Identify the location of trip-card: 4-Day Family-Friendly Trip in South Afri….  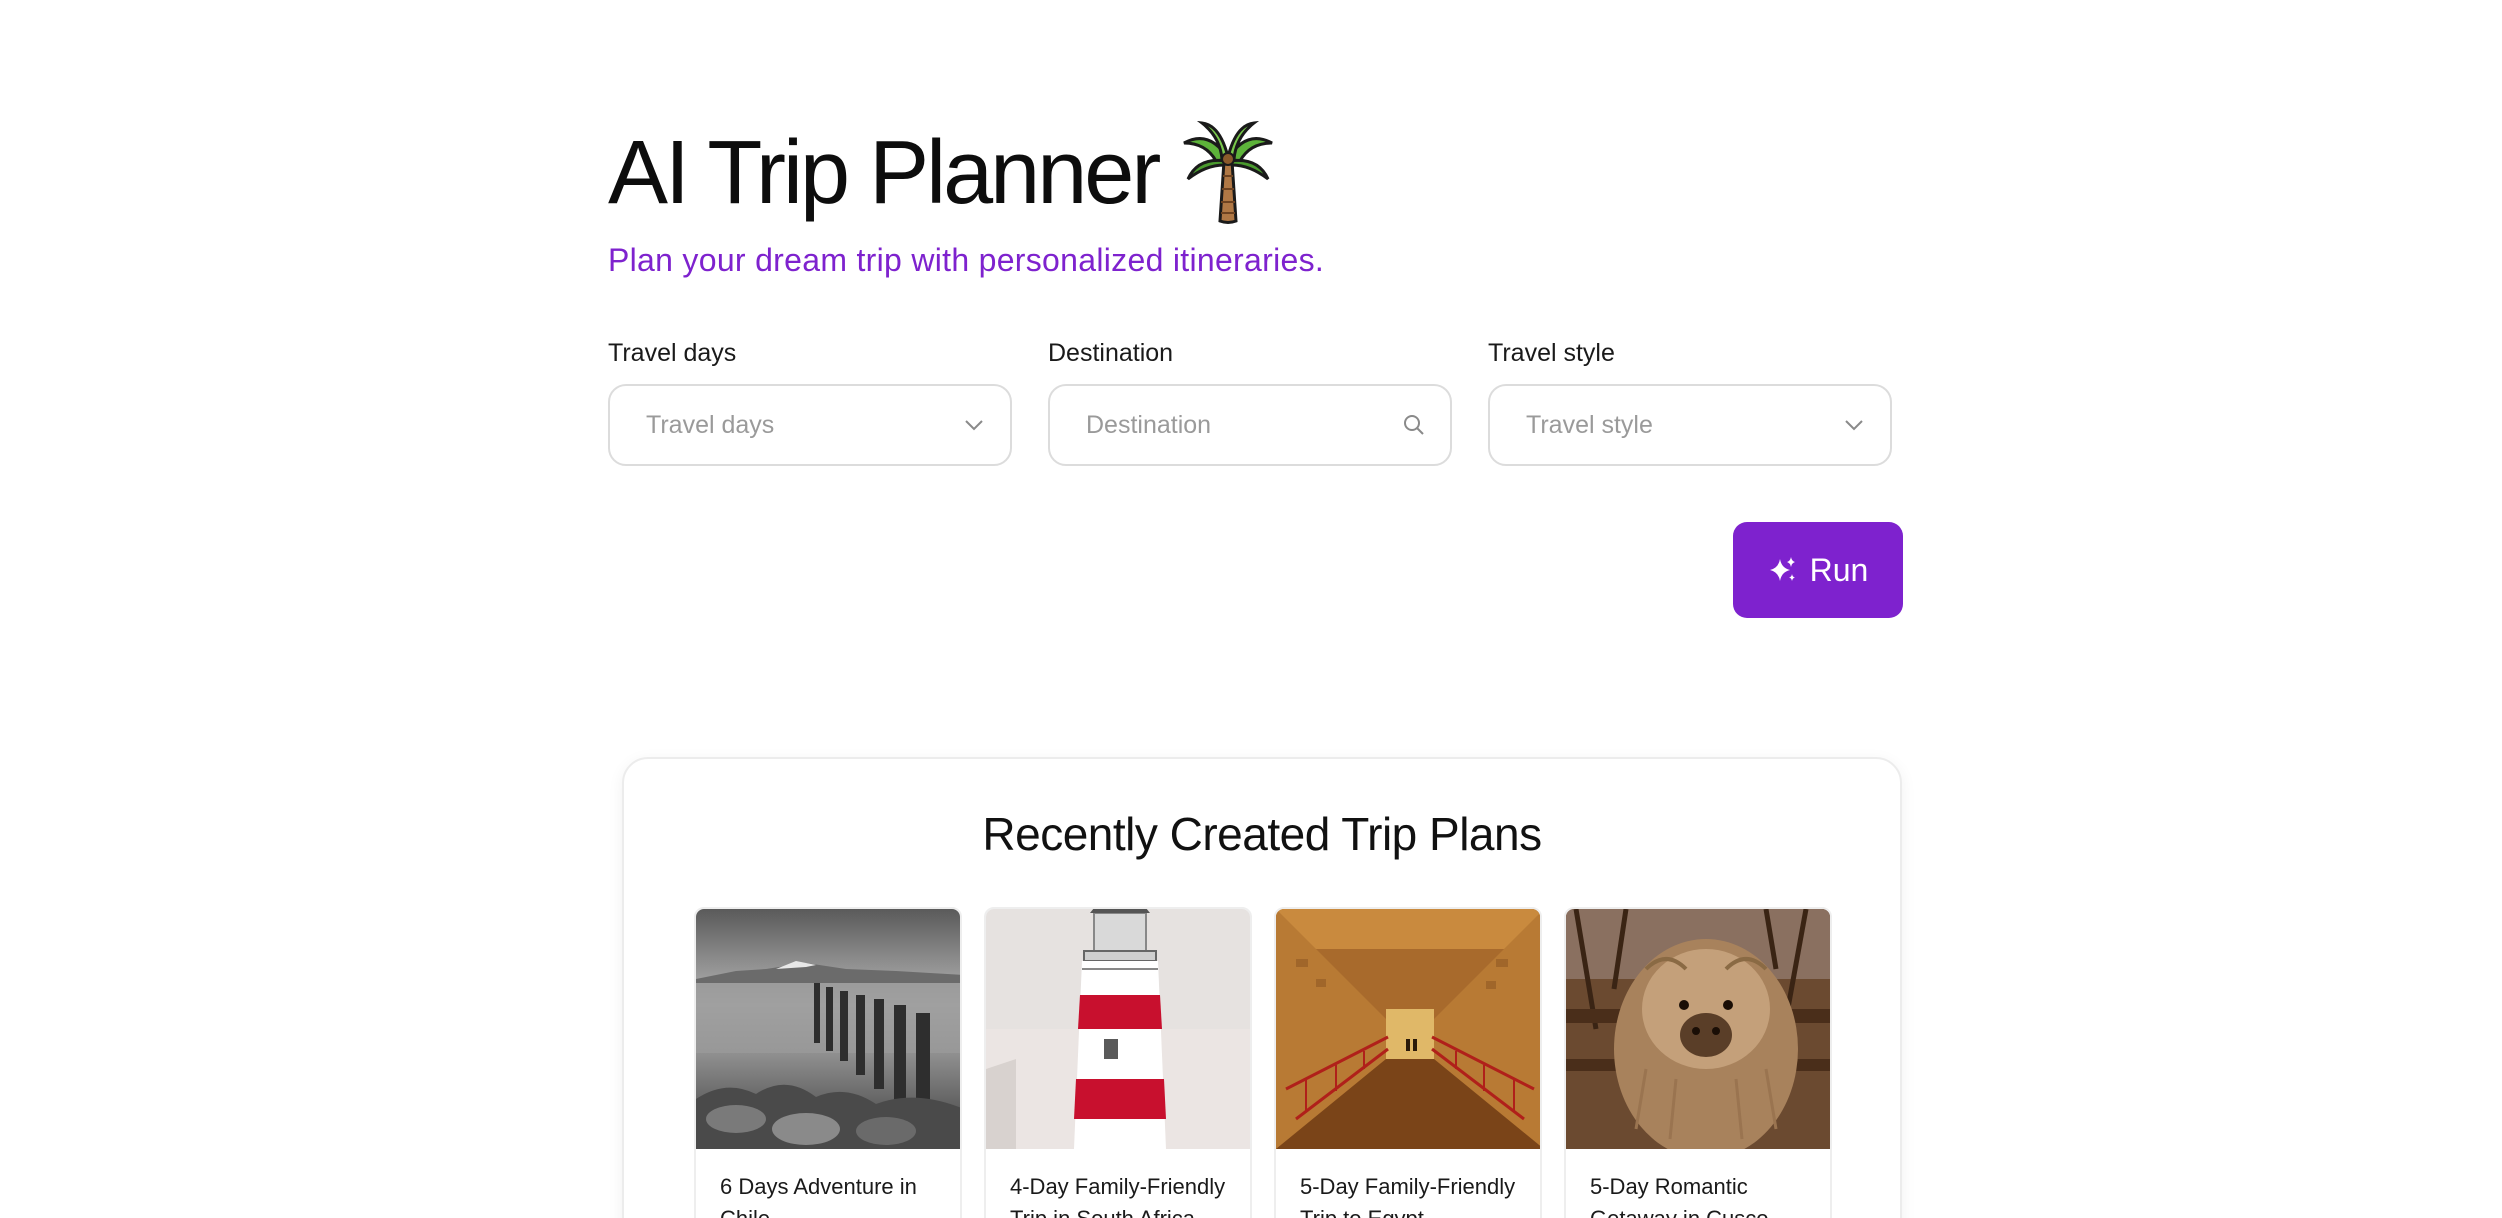
(1118, 1062).